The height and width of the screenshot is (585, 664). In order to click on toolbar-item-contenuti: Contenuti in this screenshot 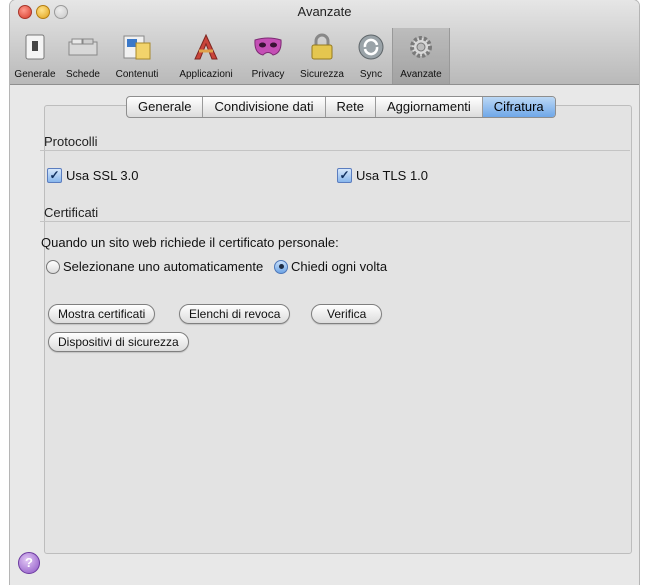, I will do `click(137, 56)`.